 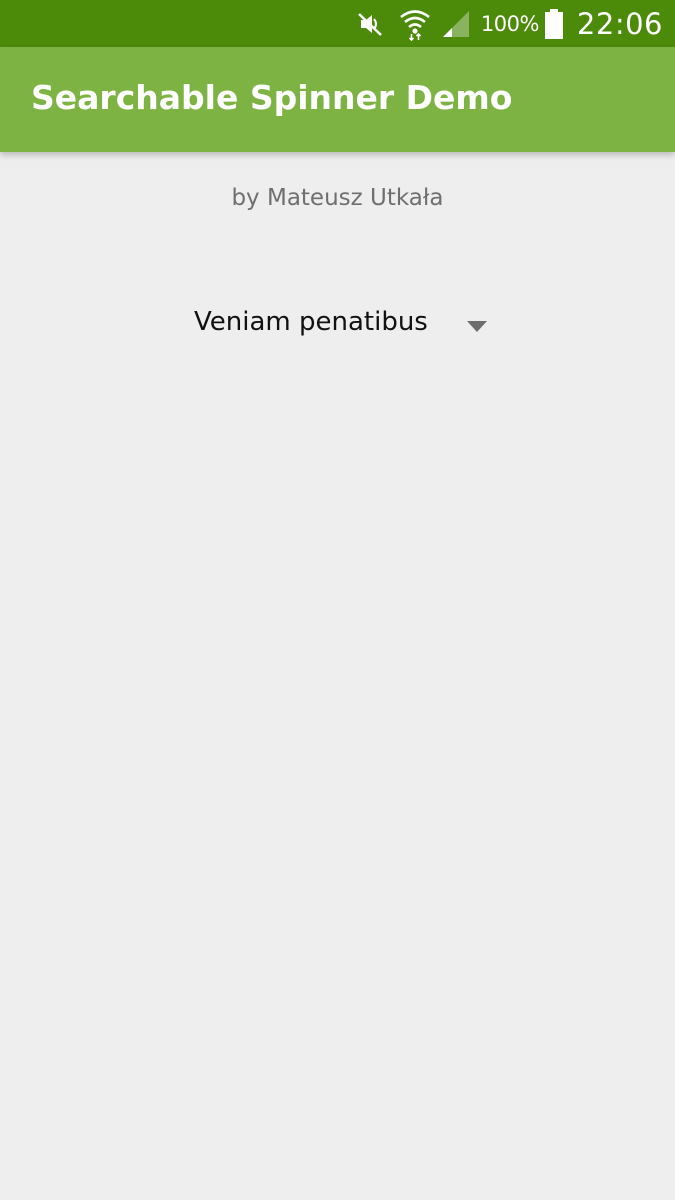 What do you see at coordinates (619, 23) in the screenshot?
I see `status-clock: 22:06` at bounding box center [619, 23].